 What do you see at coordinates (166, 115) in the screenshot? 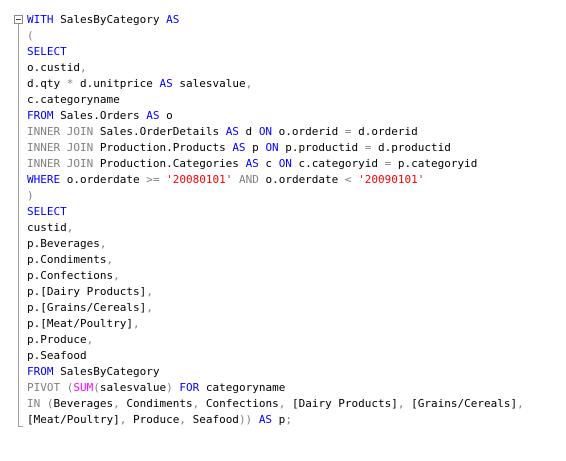
I see `identifier-token: o` at bounding box center [166, 115].